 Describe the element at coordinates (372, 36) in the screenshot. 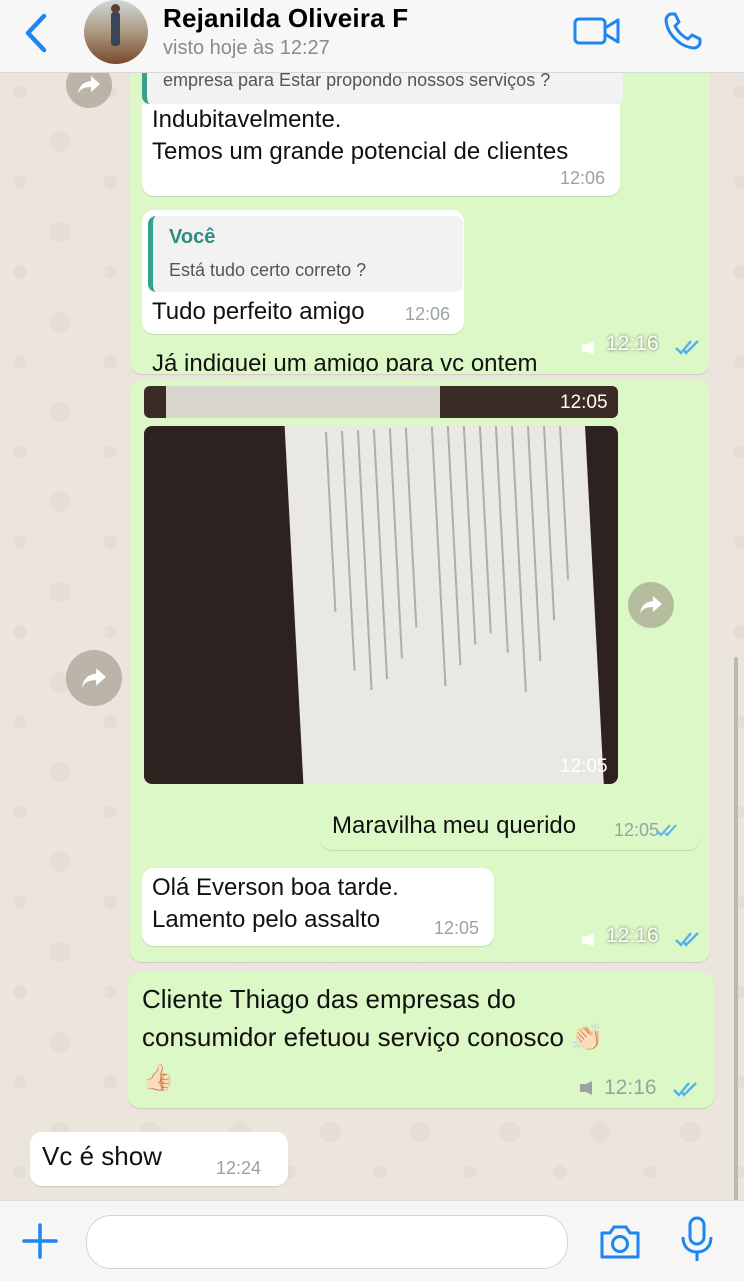

I see `chat-header: Rejanilda Oliveira F visto hoje às 12:27` at that location.